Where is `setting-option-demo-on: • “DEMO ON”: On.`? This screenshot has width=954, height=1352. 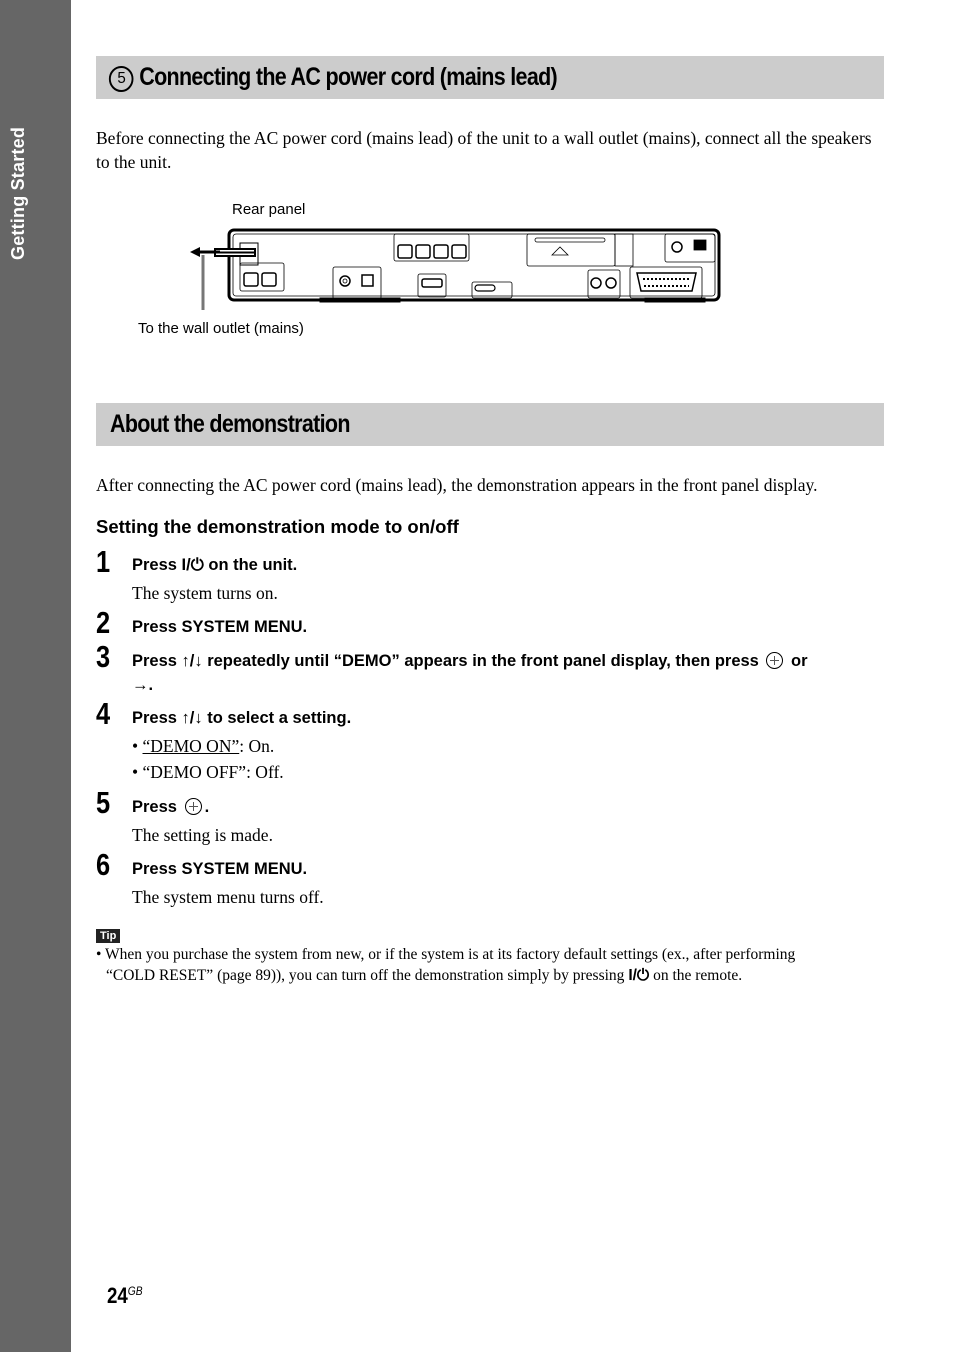
setting-option-demo-on: • “DEMO ON”: On. is located at coordinates (203, 746).